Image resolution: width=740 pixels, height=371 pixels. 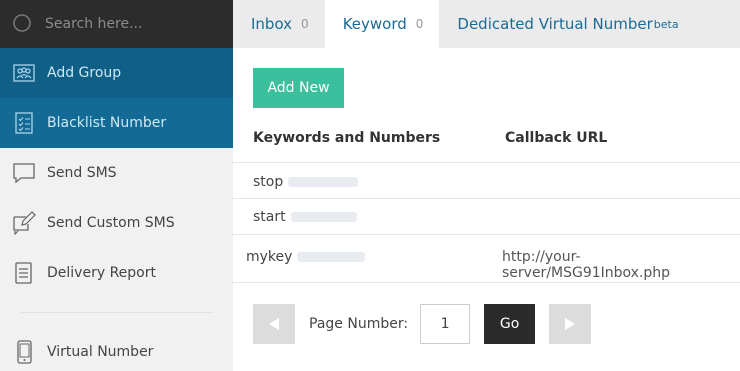 I want to click on search-bar, so click(x=116, y=24).